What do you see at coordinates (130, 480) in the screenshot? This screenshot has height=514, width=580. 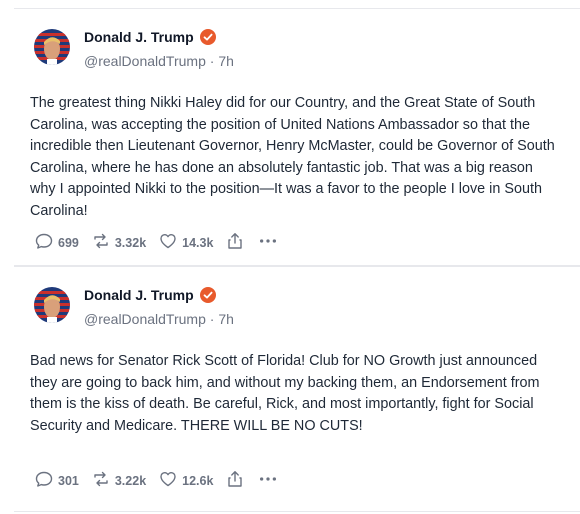 I see `repost-count: 3.22k` at bounding box center [130, 480].